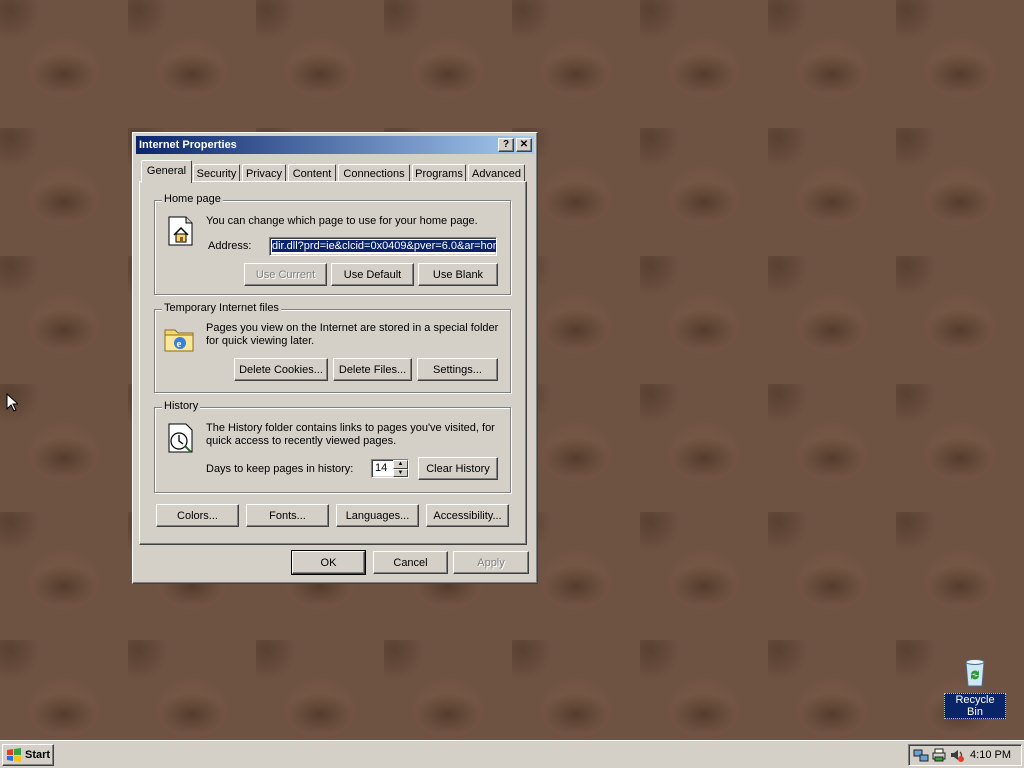 This screenshot has width=1024, height=768. I want to click on taskbar: Start 4:10 PM, so click(512, 754).